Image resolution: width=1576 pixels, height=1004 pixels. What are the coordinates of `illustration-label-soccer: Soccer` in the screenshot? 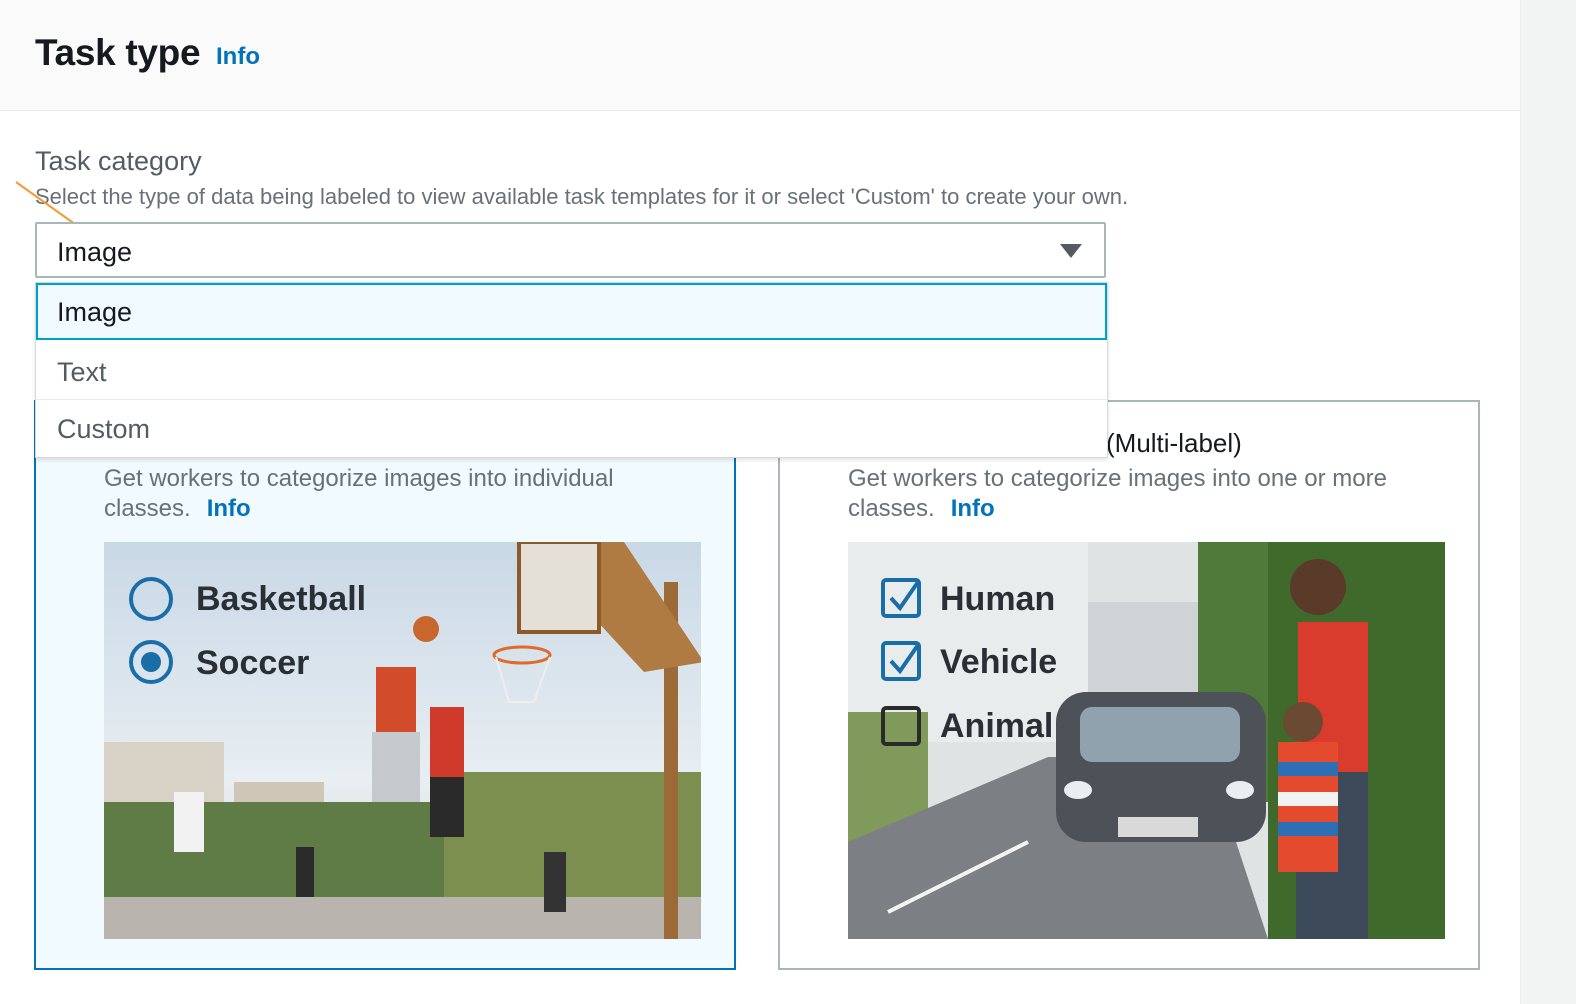 It's located at (252, 663).